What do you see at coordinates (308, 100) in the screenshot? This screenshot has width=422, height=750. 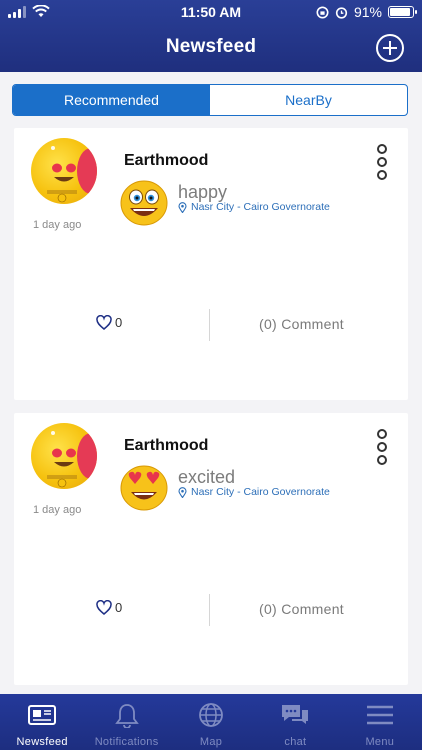 I see `tab-nearby: NearBy` at bounding box center [308, 100].